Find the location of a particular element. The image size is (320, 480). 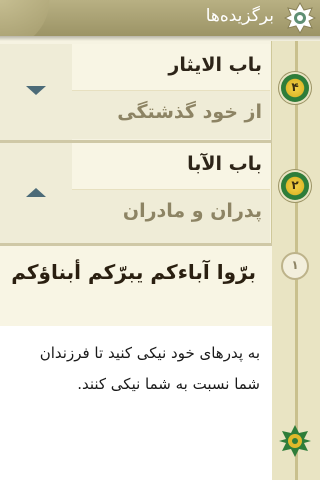

item-title: باب الآبا is located at coordinates (171, 166).